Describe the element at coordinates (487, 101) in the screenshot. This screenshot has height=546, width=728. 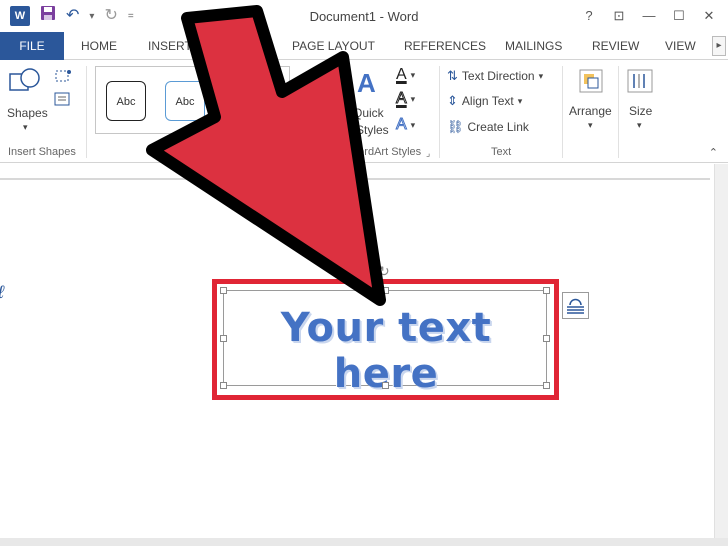
I see `align-text-label: Align Text` at that location.